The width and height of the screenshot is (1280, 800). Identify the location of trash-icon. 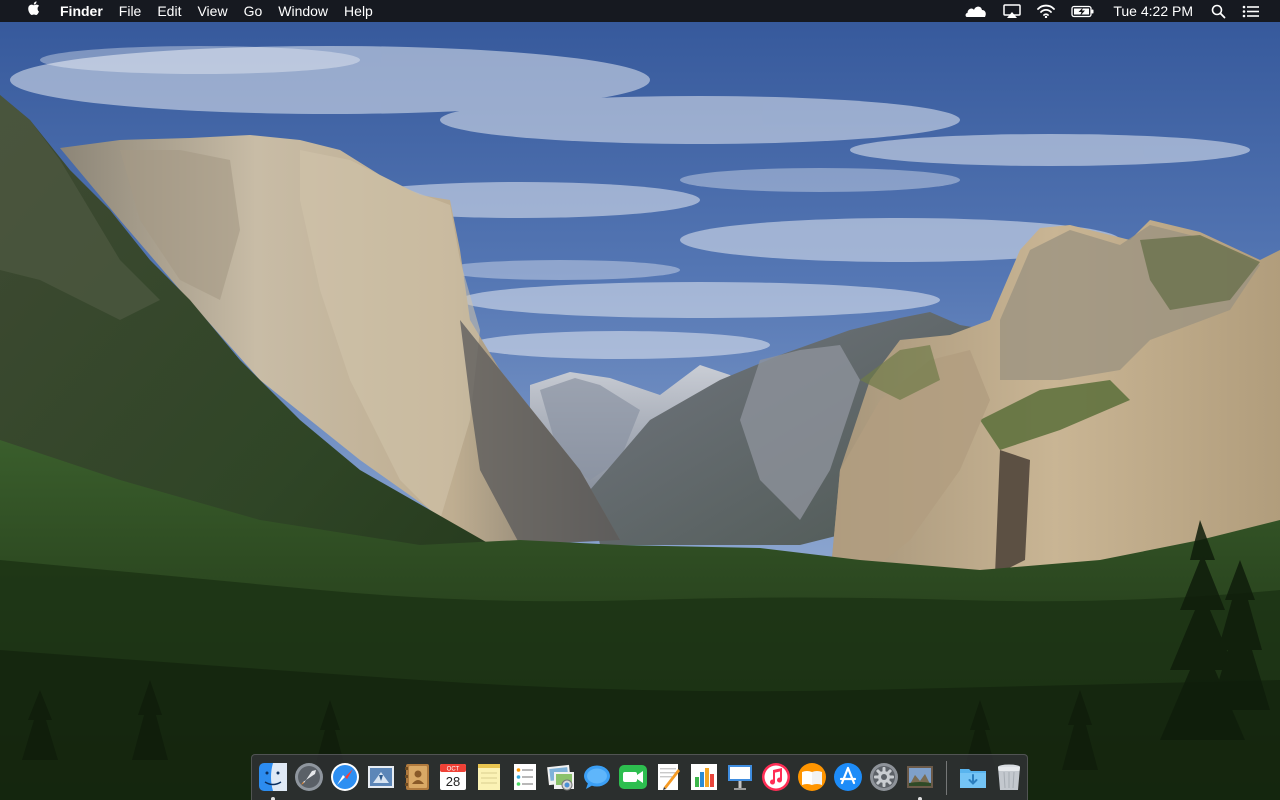
(1009, 777).